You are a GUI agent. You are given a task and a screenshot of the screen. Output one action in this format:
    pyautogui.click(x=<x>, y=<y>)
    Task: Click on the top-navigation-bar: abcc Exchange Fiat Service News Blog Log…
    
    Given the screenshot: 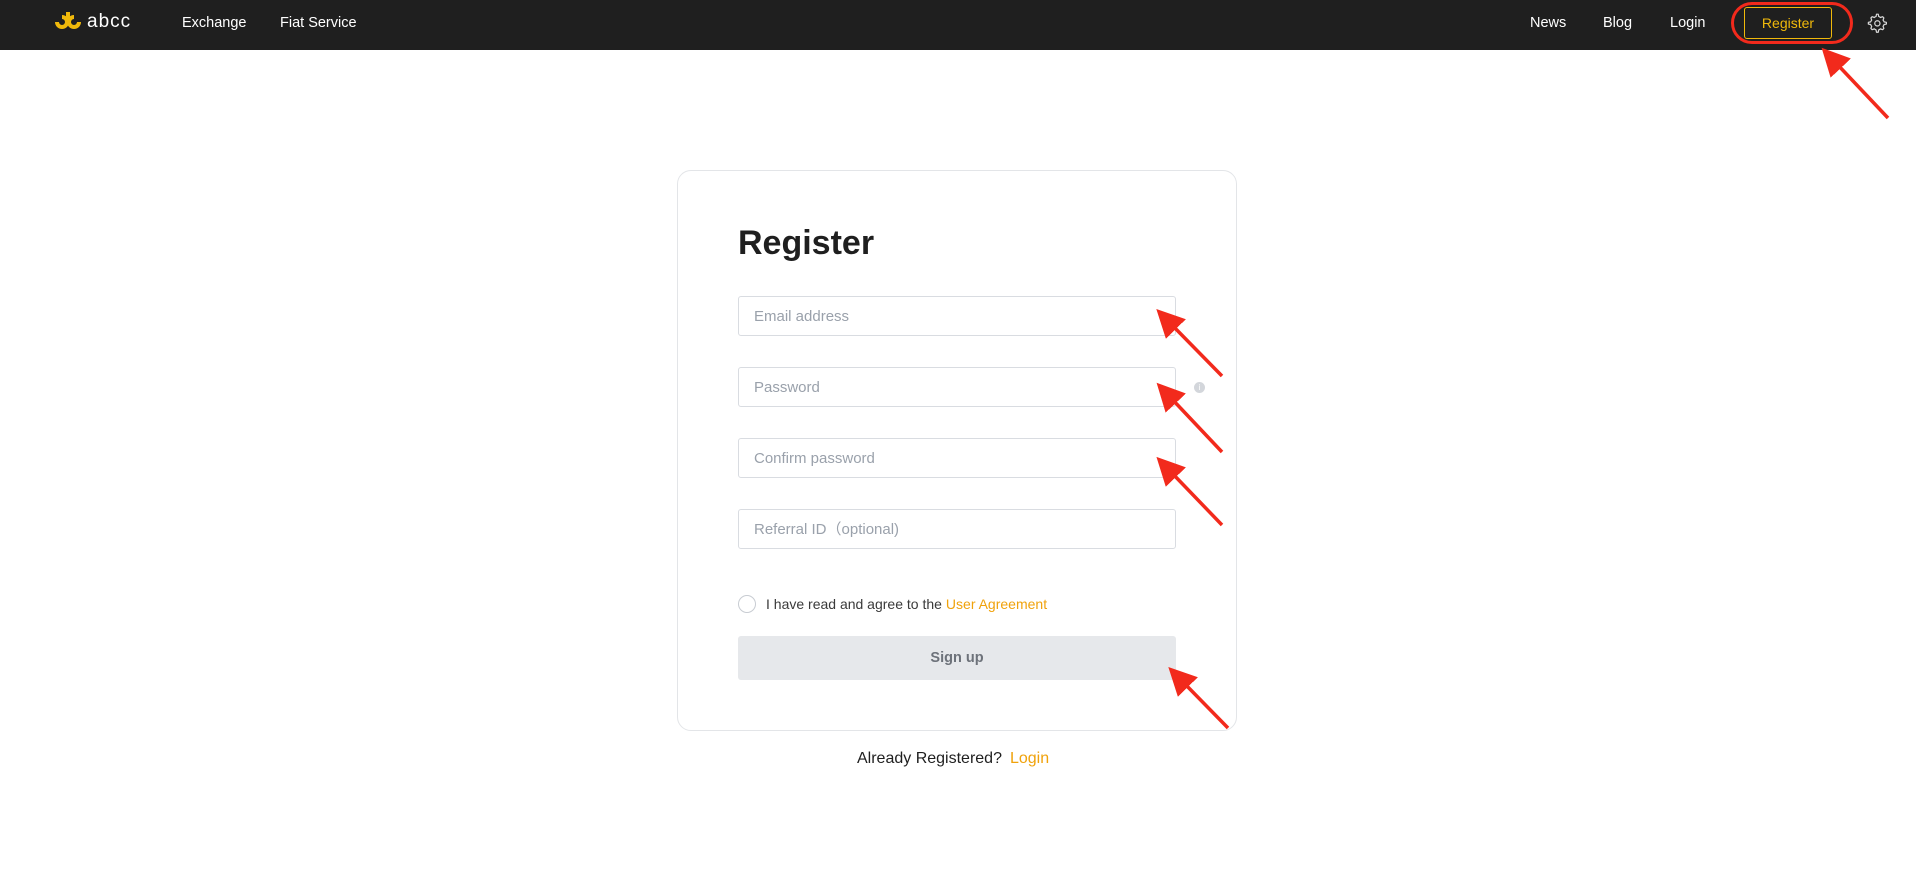 What is the action you would take?
    pyautogui.click(x=958, y=25)
    